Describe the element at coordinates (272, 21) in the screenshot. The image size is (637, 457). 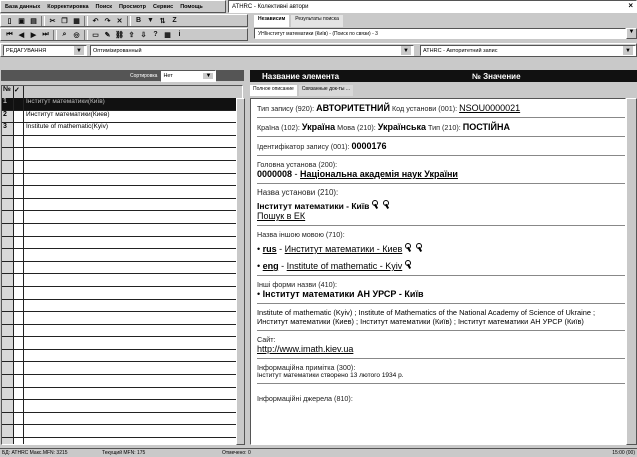
I see `tab-independent: Независим` at that location.